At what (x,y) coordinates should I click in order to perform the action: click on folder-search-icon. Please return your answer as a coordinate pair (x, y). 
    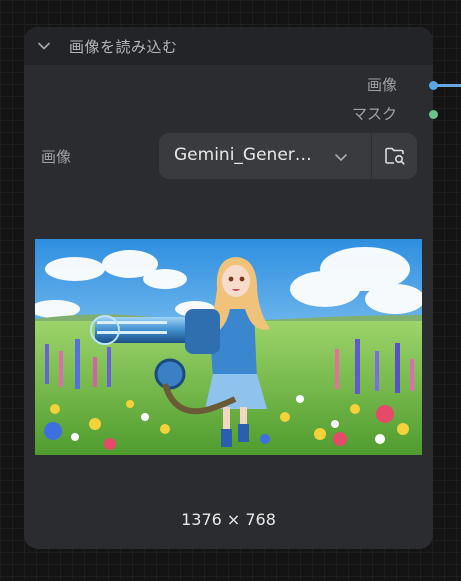
    Looking at the image, I should click on (395, 156).